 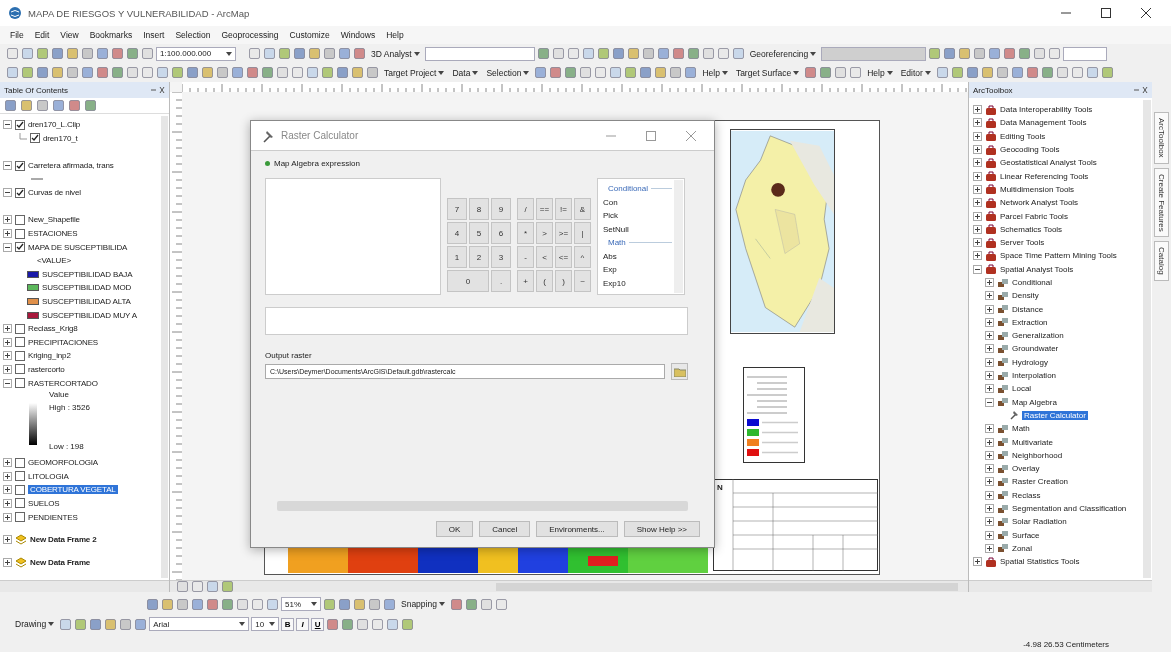 What do you see at coordinates (54, 125) in the screenshot?
I see `layer-item: dren170_L.Clip` at bounding box center [54, 125].